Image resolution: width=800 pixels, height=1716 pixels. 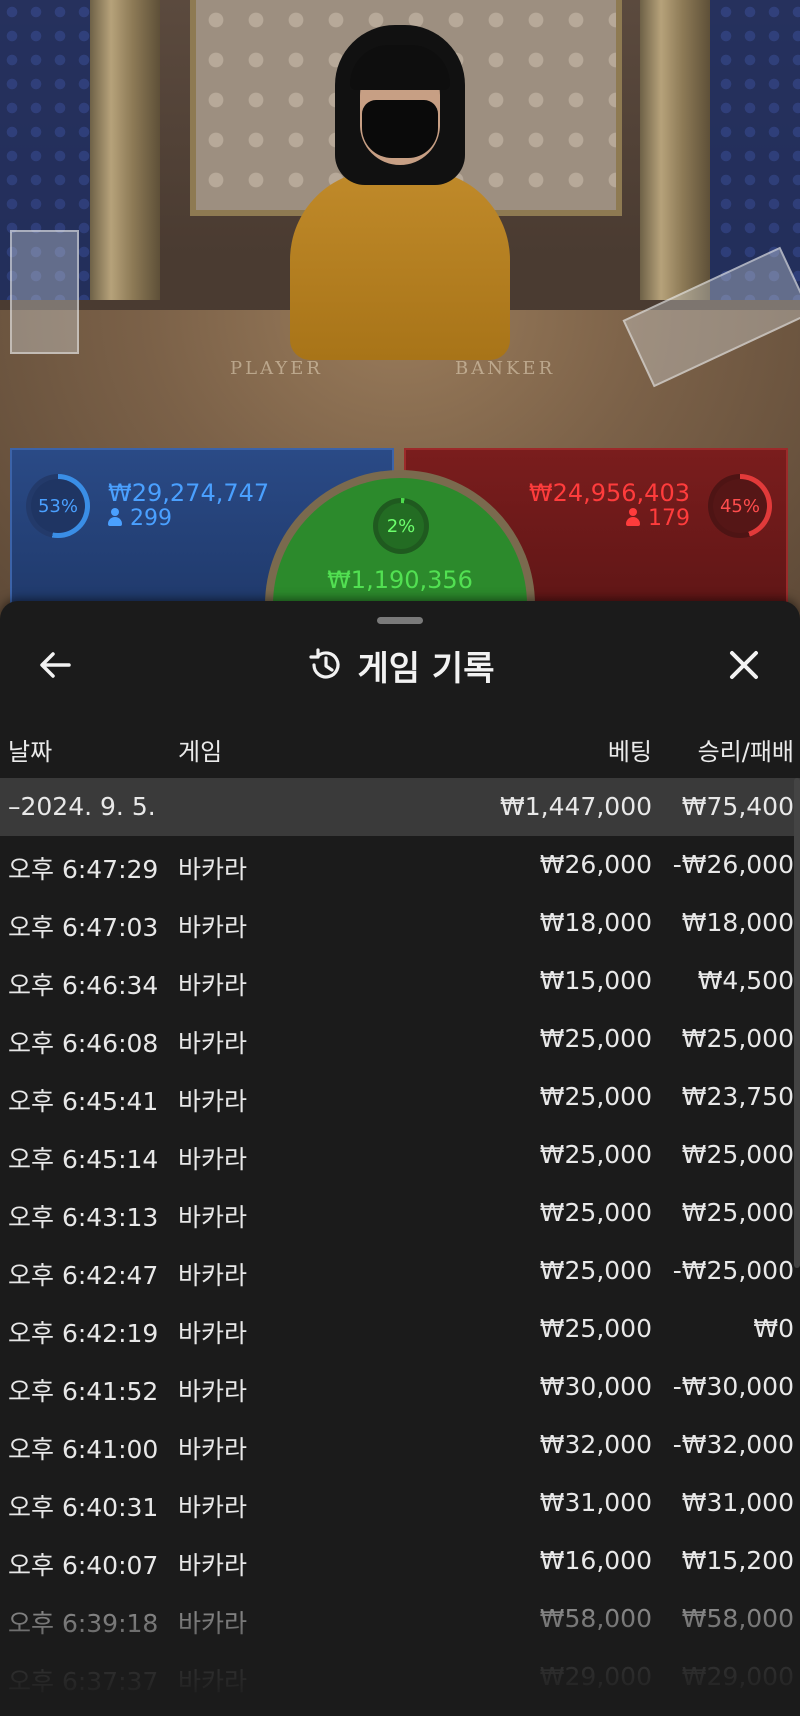 What do you see at coordinates (773, 1328) in the screenshot?
I see `row-result: ₩0` at bounding box center [773, 1328].